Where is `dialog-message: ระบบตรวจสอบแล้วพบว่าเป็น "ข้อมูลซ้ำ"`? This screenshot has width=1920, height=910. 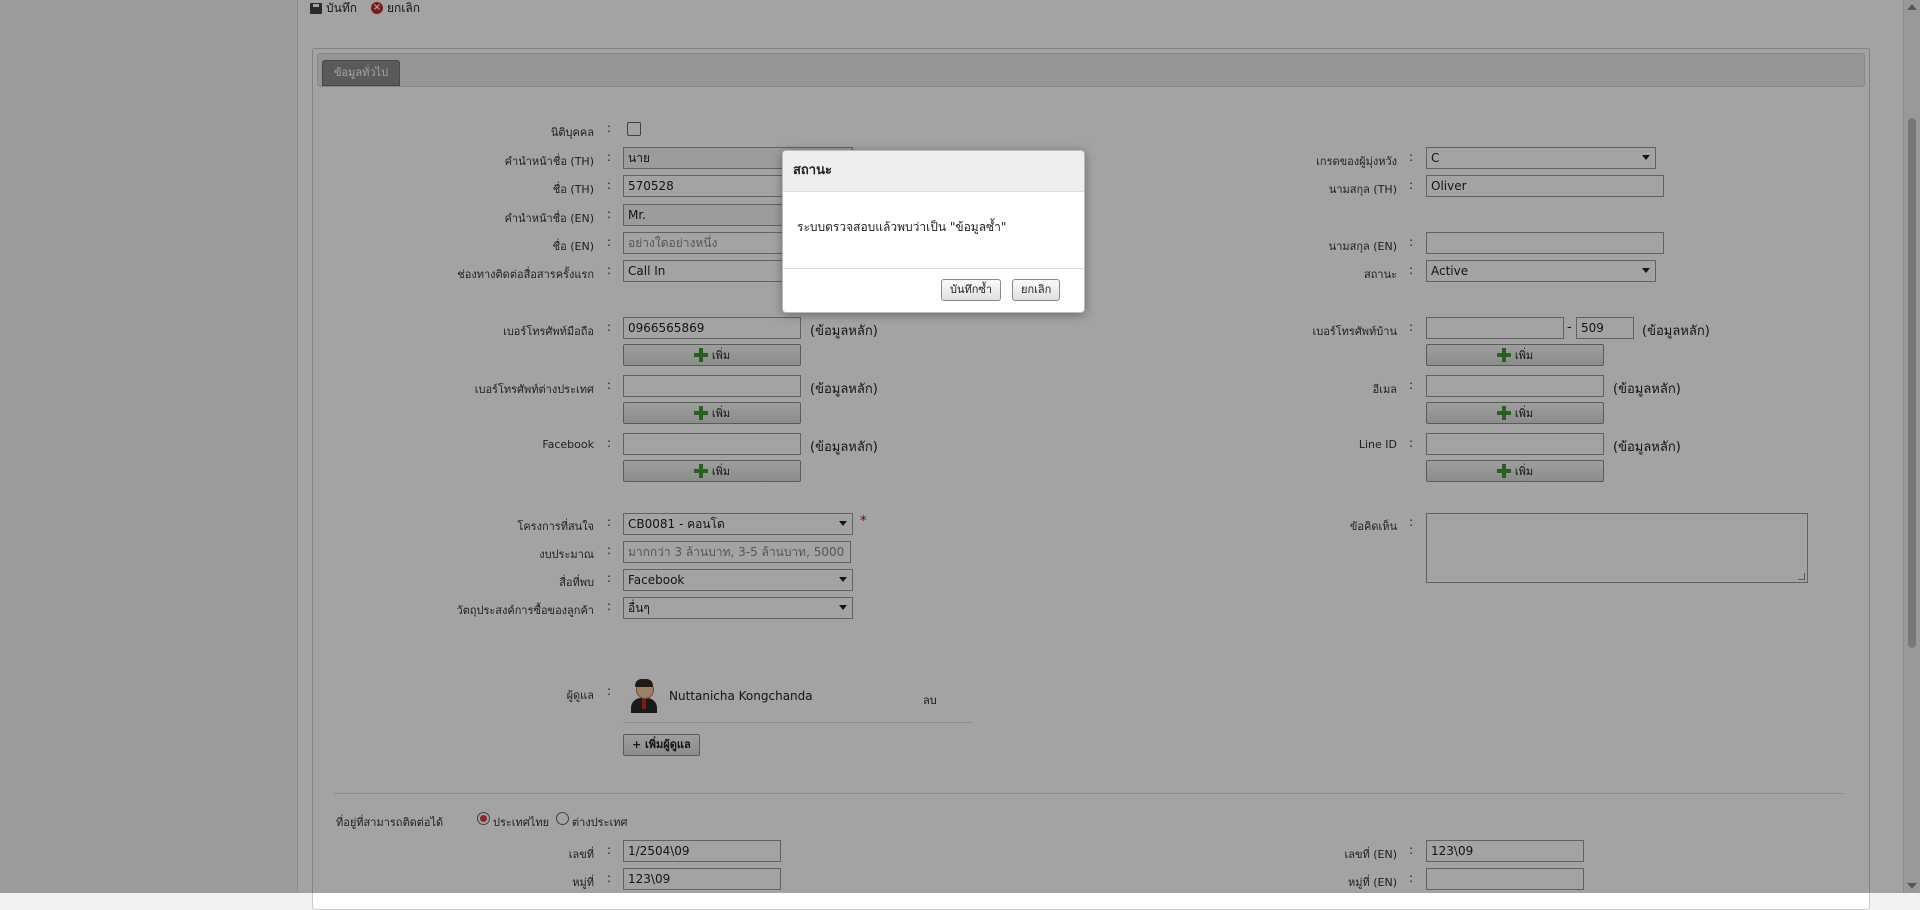 dialog-message: ระบบตรวจสอบแล้วพบว่าเป็น "ข้อมูลซ้ำ" is located at coordinates (933, 230).